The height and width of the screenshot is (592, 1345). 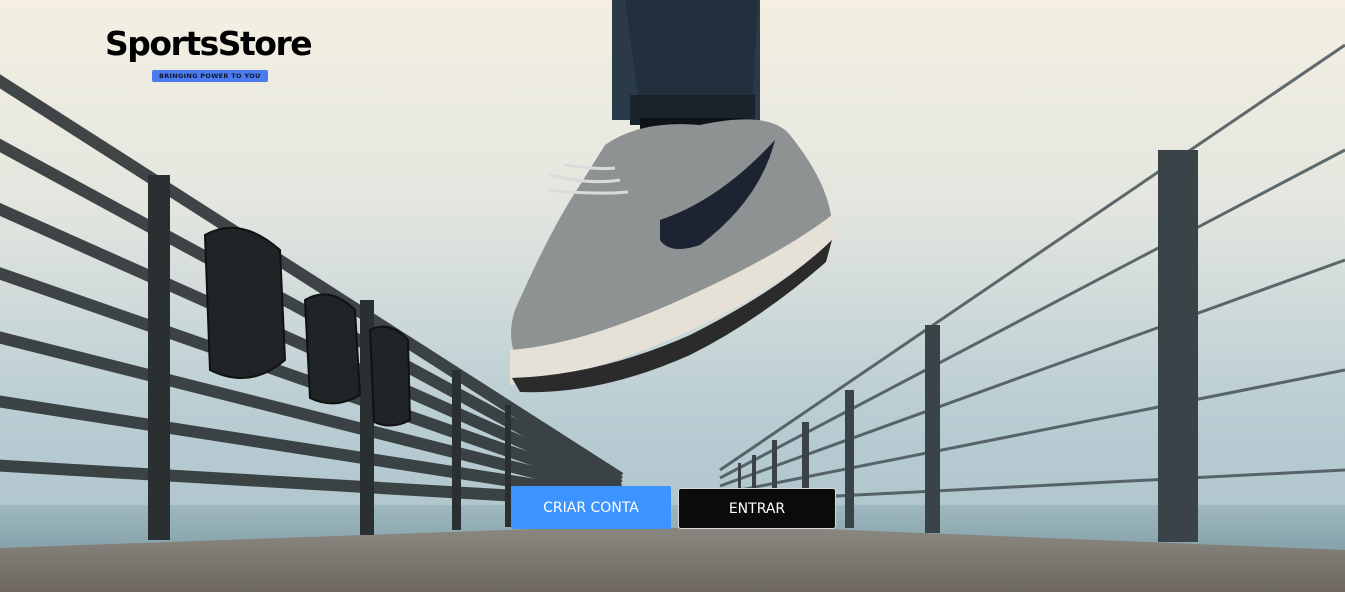 I want to click on login-button: ENTRAR, so click(x=757, y=508).